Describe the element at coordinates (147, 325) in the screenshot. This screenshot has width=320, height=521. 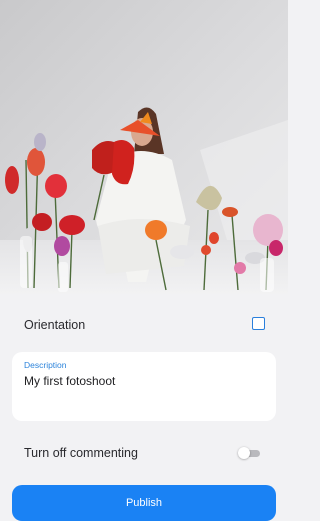
I see `orientation-row: Orientation` at that location.